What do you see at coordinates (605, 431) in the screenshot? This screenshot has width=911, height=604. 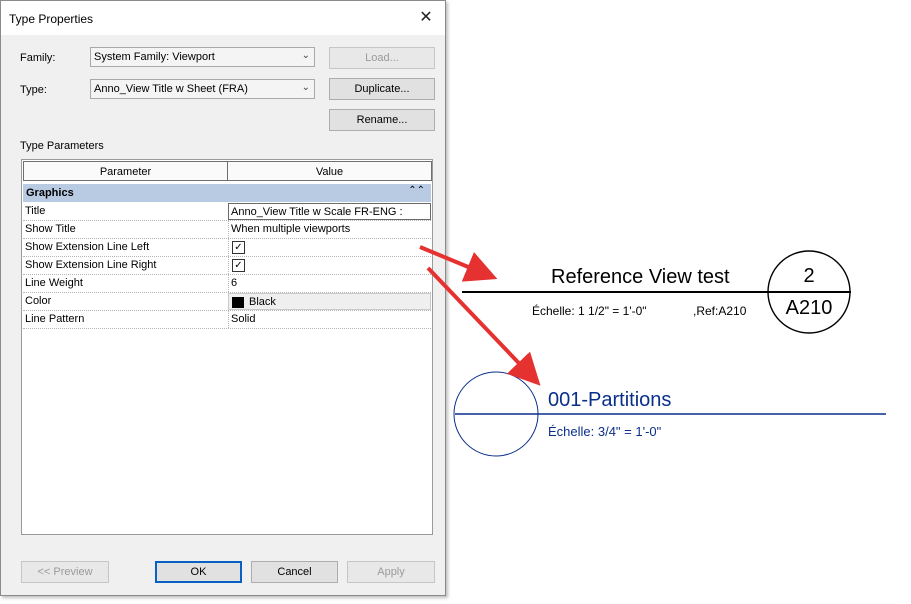 I see `partition-view-scale: Échelle: 3/4" = 1'-0"` at bounding box center [605, 431].